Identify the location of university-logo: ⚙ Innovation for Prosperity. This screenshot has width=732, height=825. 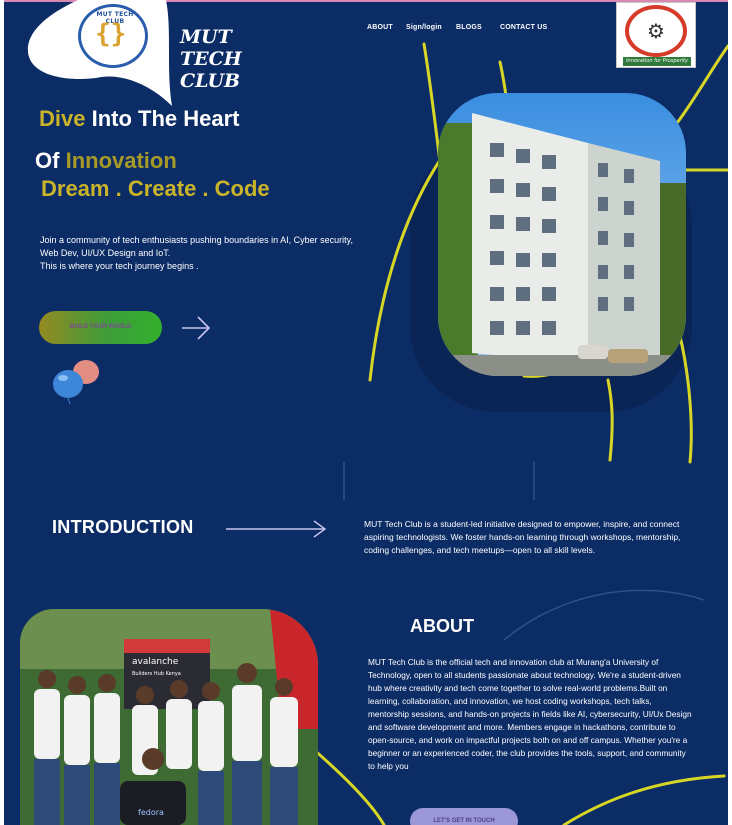
(656, 35).